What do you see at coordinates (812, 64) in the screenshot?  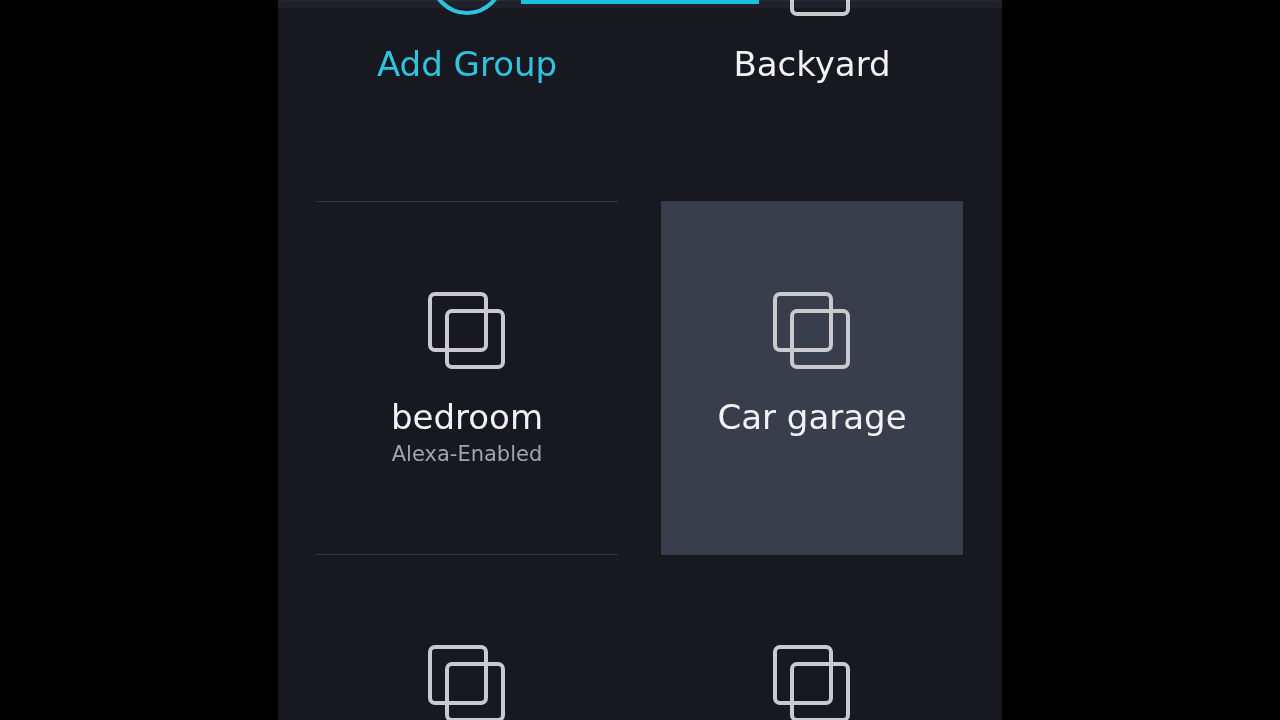 I see `tile-label: Backyard` at bounding box center [812, 64].